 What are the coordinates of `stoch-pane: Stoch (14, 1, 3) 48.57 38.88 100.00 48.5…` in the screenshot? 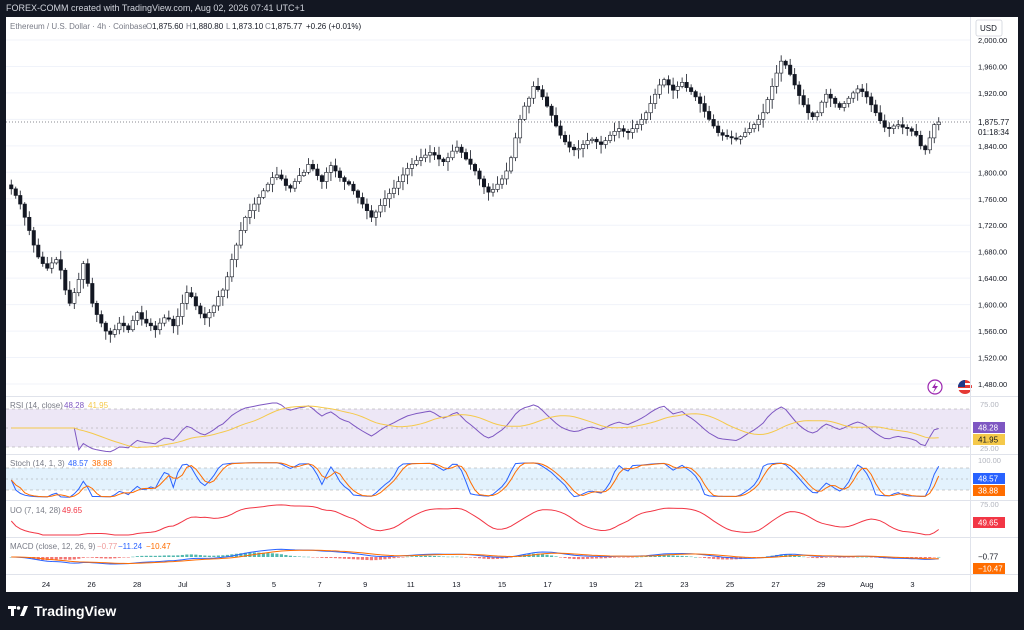 It's located at (505, 477).